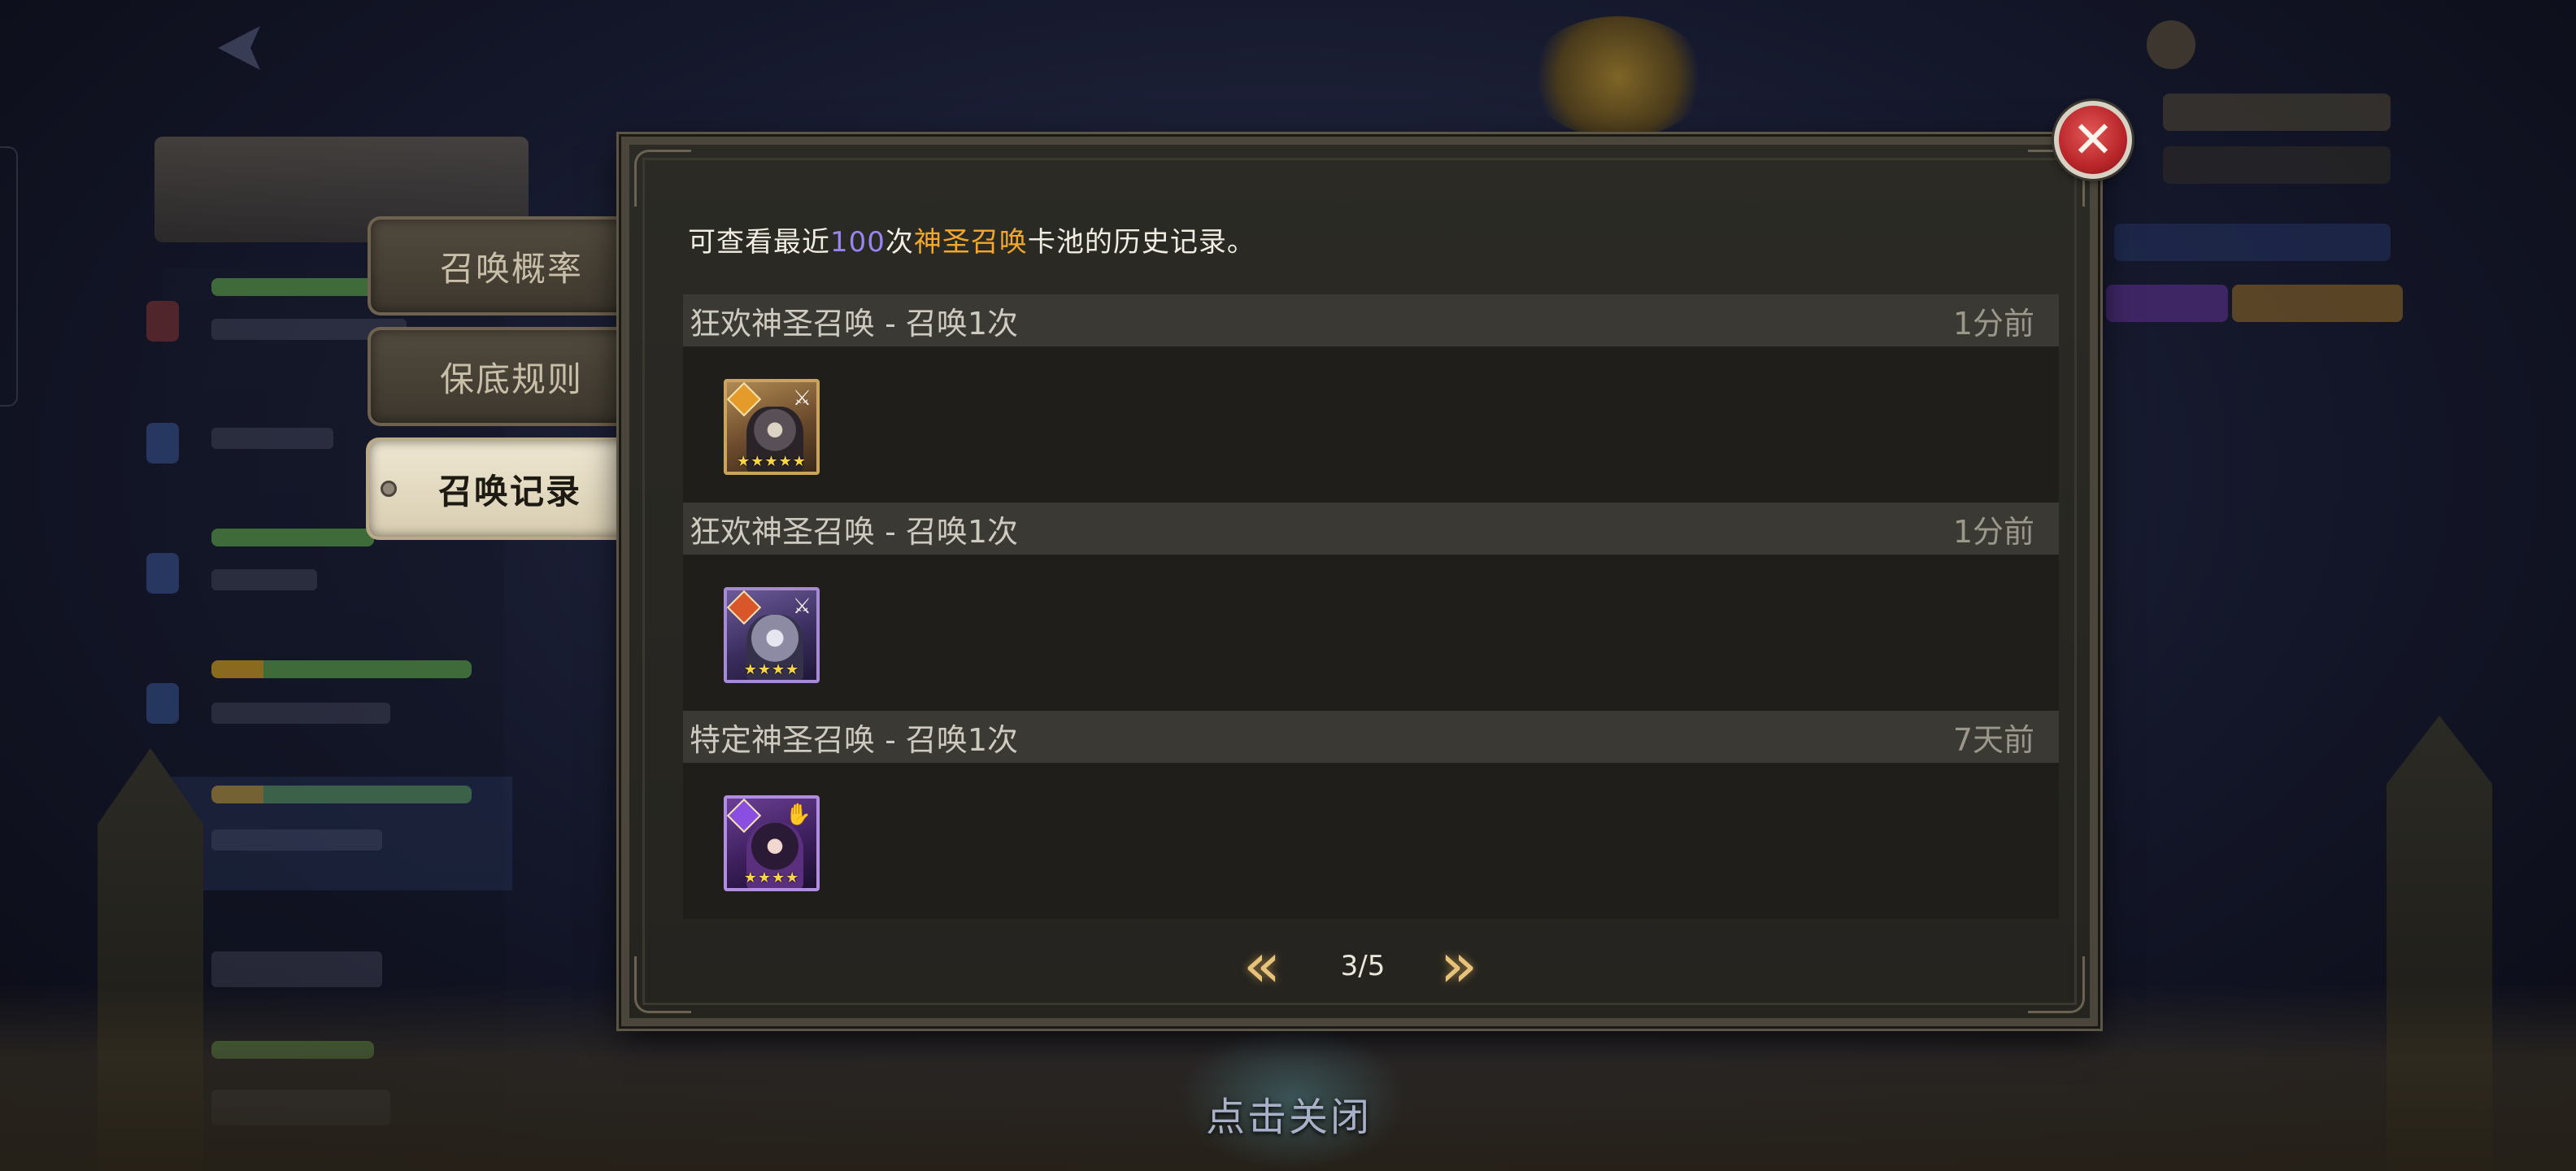  I want to click on tab-summon-history: 召唤记录, so click(496, 489).